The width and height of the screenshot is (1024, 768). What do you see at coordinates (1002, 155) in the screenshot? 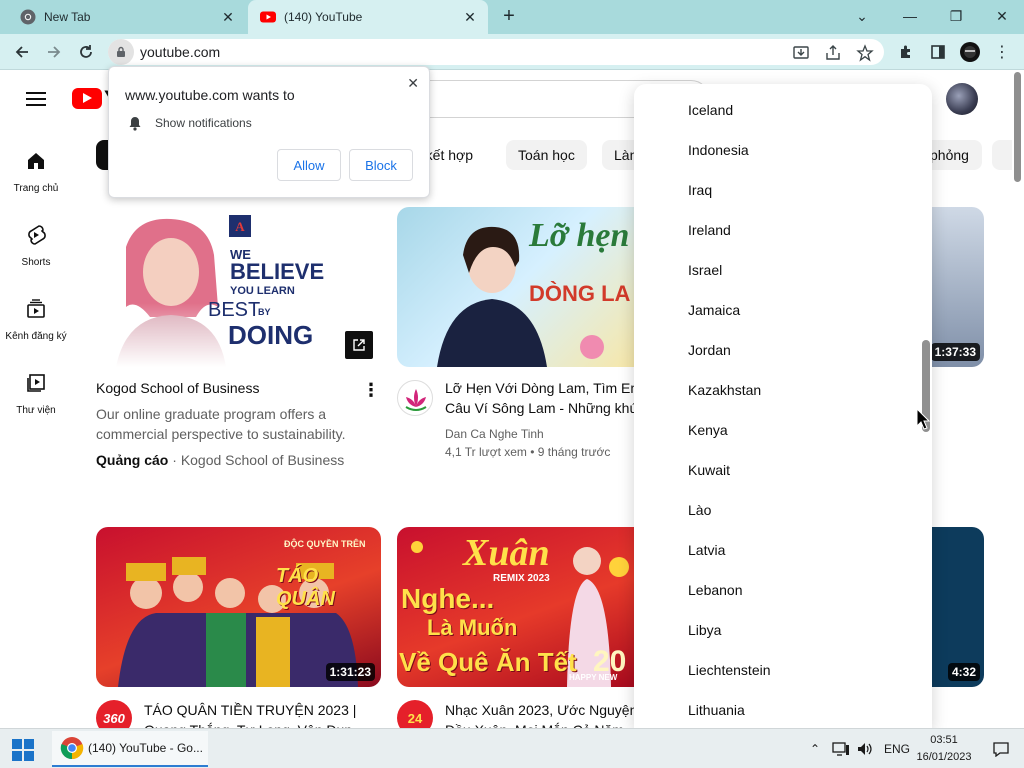
I see `chip` at bounding box center [1002, 155].